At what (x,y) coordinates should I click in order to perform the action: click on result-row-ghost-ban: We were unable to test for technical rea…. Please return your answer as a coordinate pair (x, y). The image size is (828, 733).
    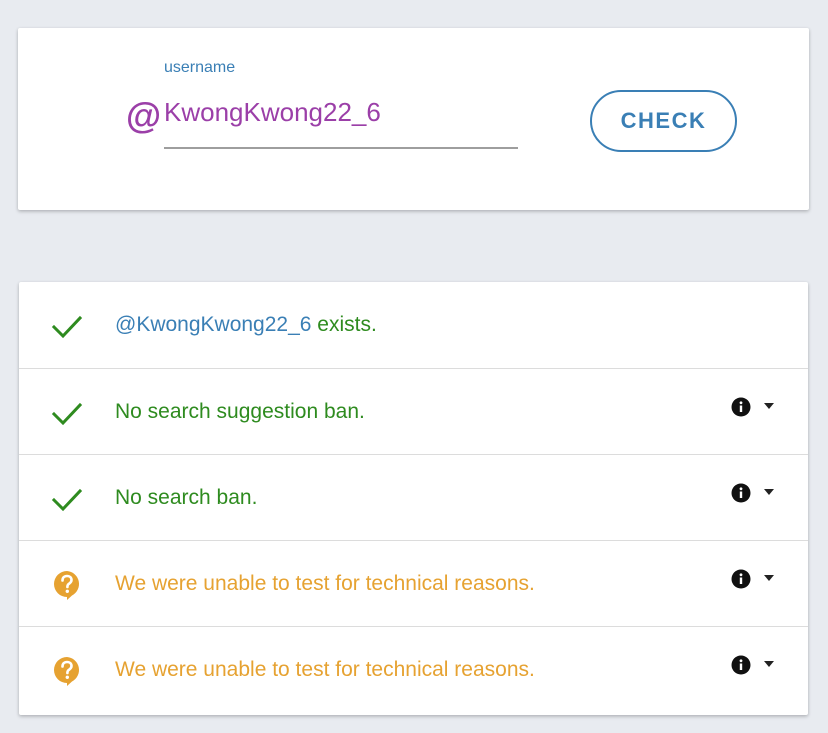
    Looking at the image, I should click on (413, 583).